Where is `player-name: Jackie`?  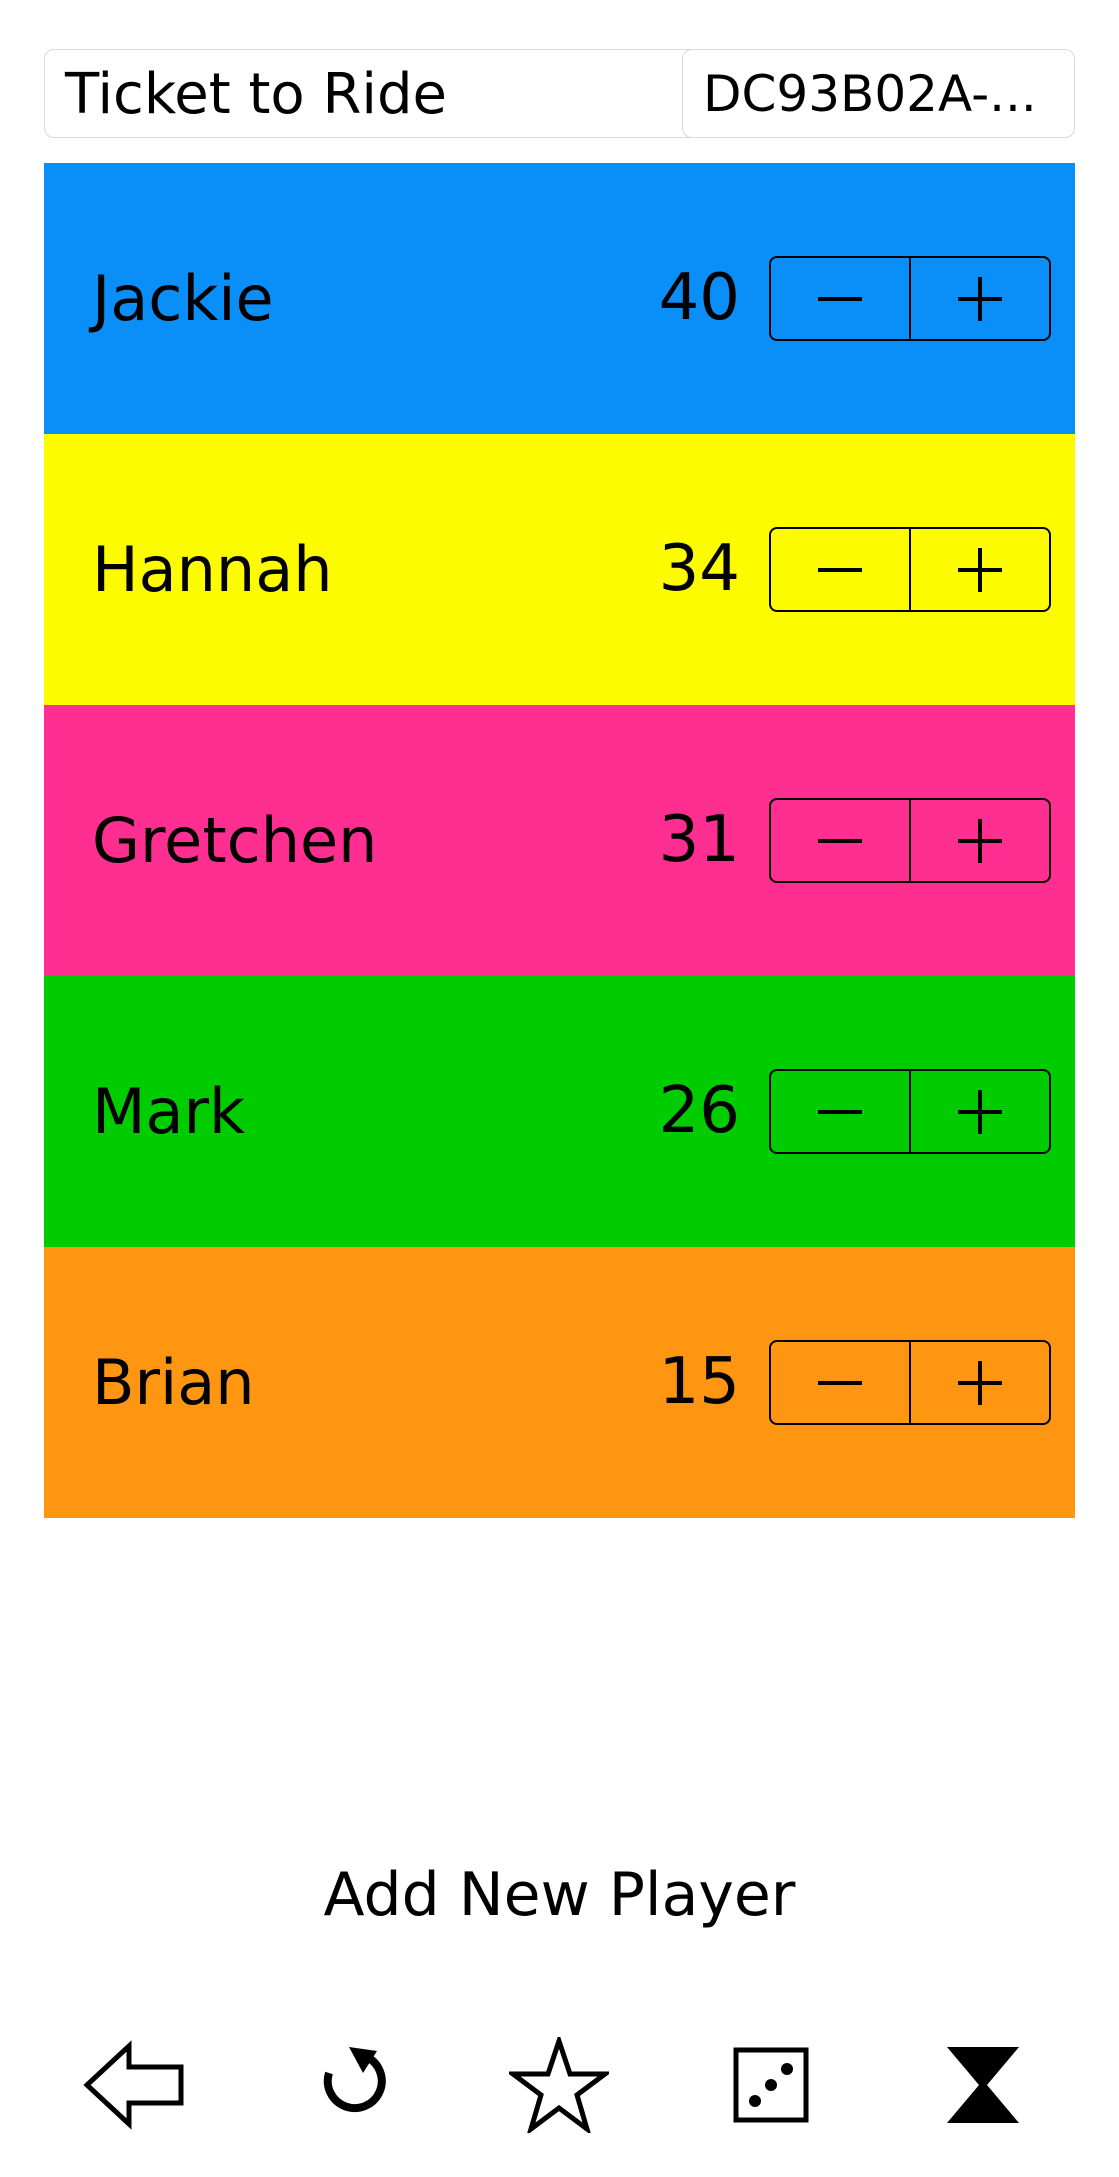 player-name: Jackie is located at coordinates (183, 298).